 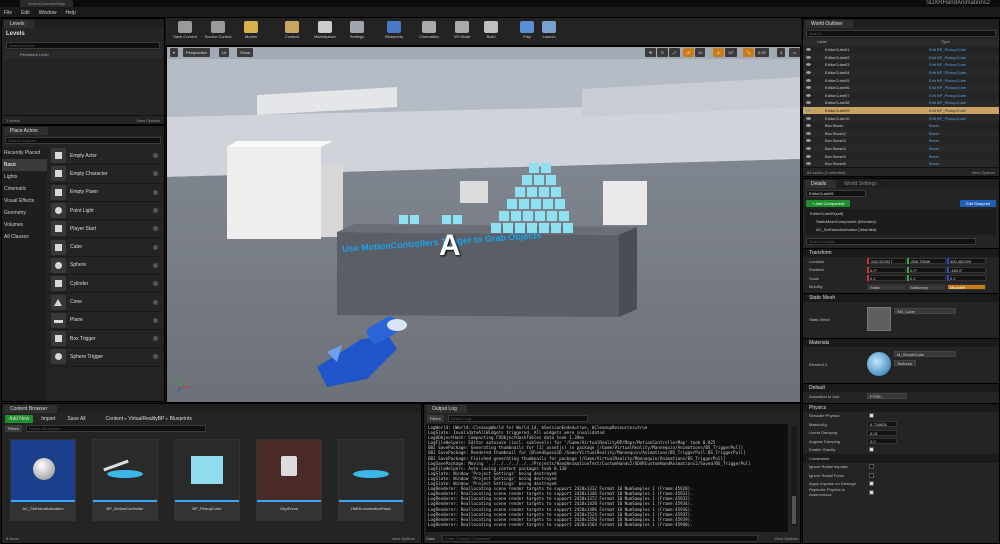 I want to click on menu-window: Window, so click(x=48, y=13).